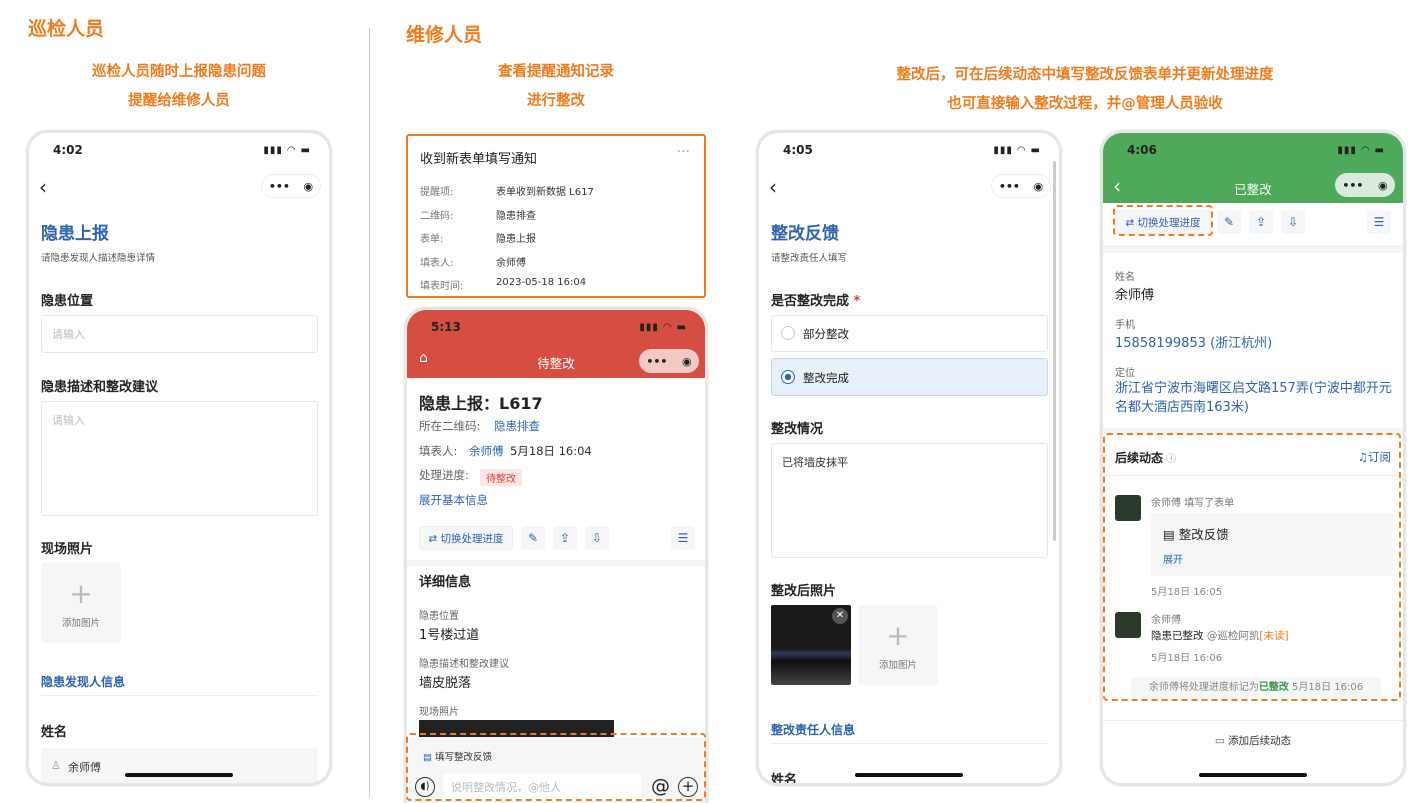 The width and height of the screenshot is (1421, 803). Describe the element at coordinates (66, 29) in the screenshot. I see `section-title-inspector: 巡检人员` at that location.